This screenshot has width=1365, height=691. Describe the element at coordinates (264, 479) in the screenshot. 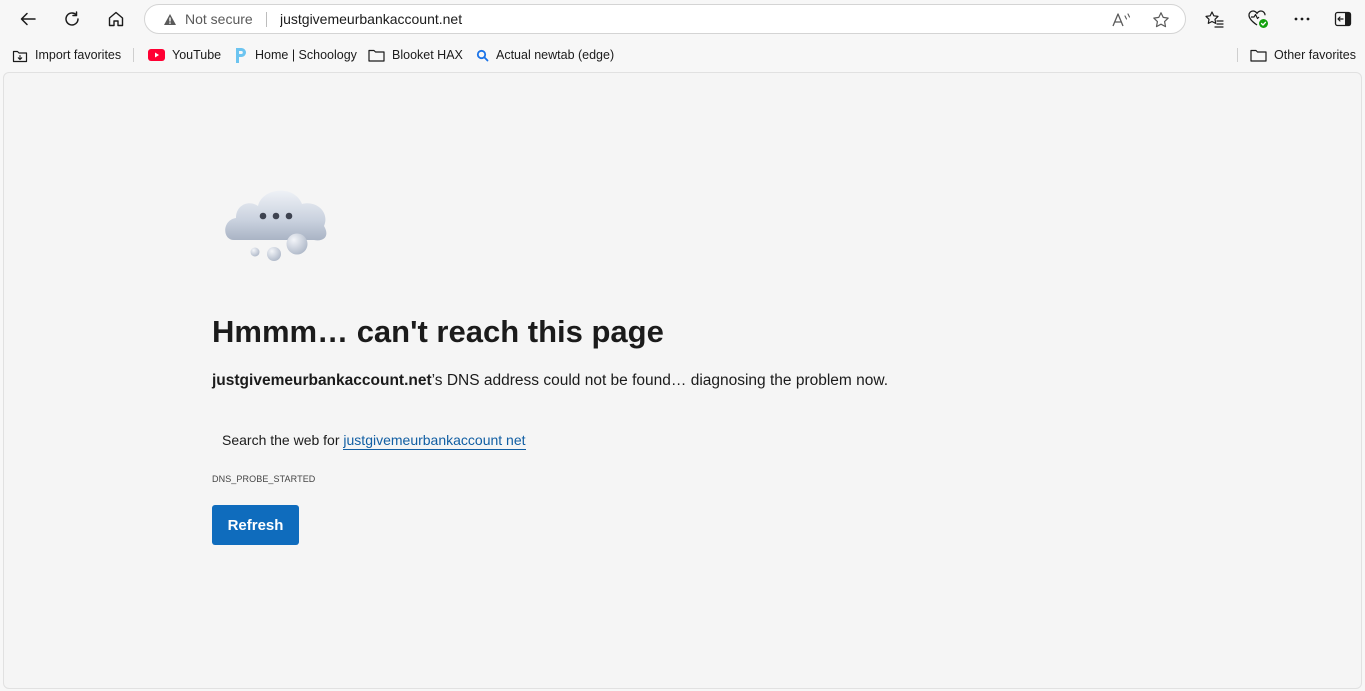

I see `error-code: DNS_PROBE_STARTED` at that location.